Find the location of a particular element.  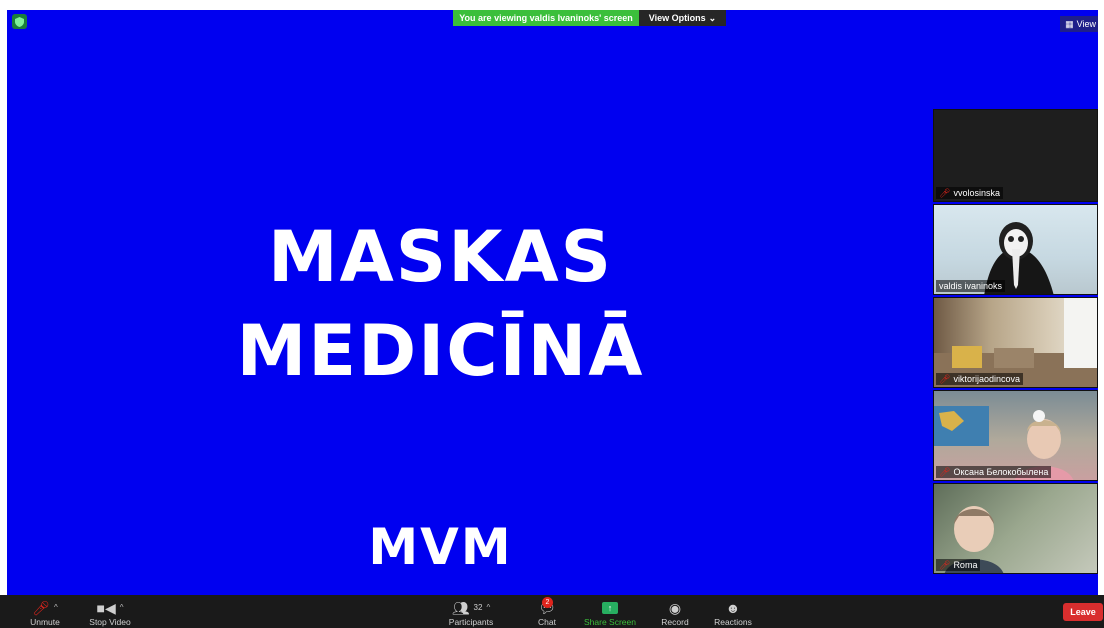

participant-name-tag: 🎤︎ vvolosinska is located at coordinates (969, 193).